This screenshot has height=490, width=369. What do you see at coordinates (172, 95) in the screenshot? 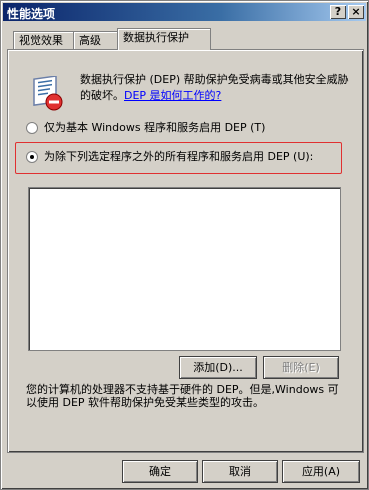
I see `dep-help-link: DEP 是如何工作的?` at bounding box center [172, 95].